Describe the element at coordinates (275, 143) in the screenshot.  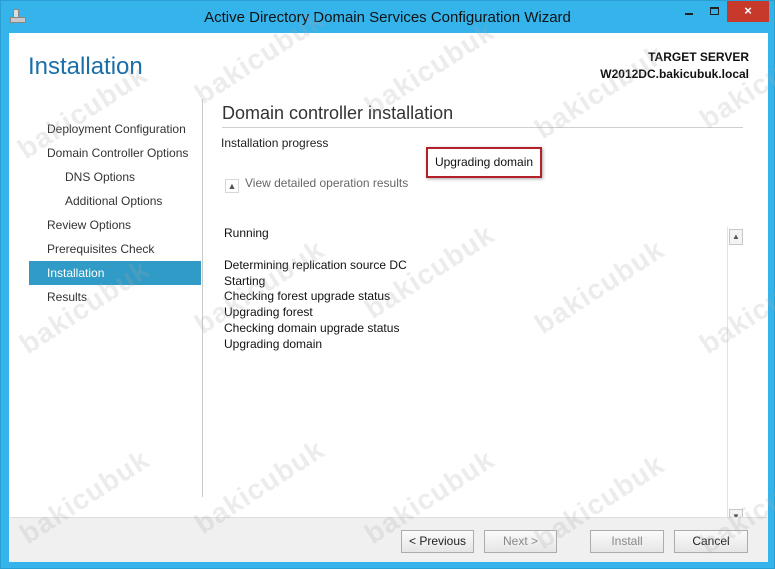
I see `progress-label: Installation progress` at that location.